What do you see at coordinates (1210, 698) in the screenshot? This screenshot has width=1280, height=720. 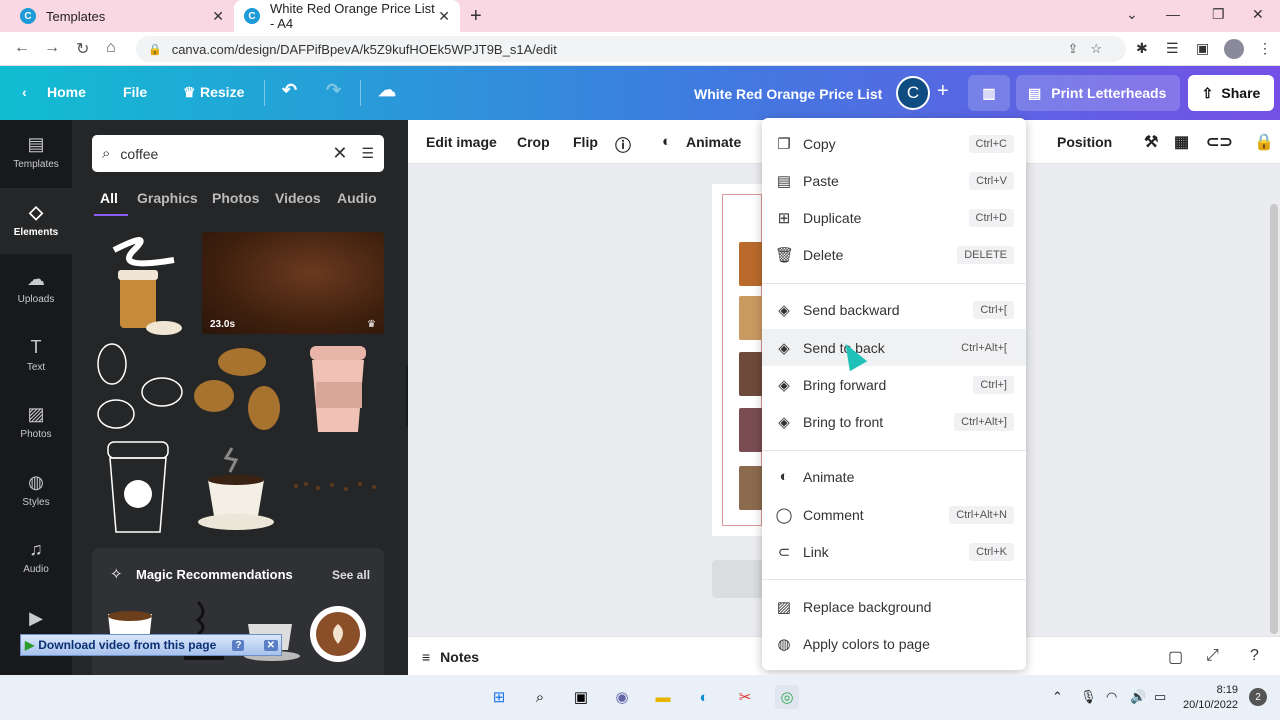 I see `system-clock: 8:19 20/10/2022` at bounding box center [1210, 698].